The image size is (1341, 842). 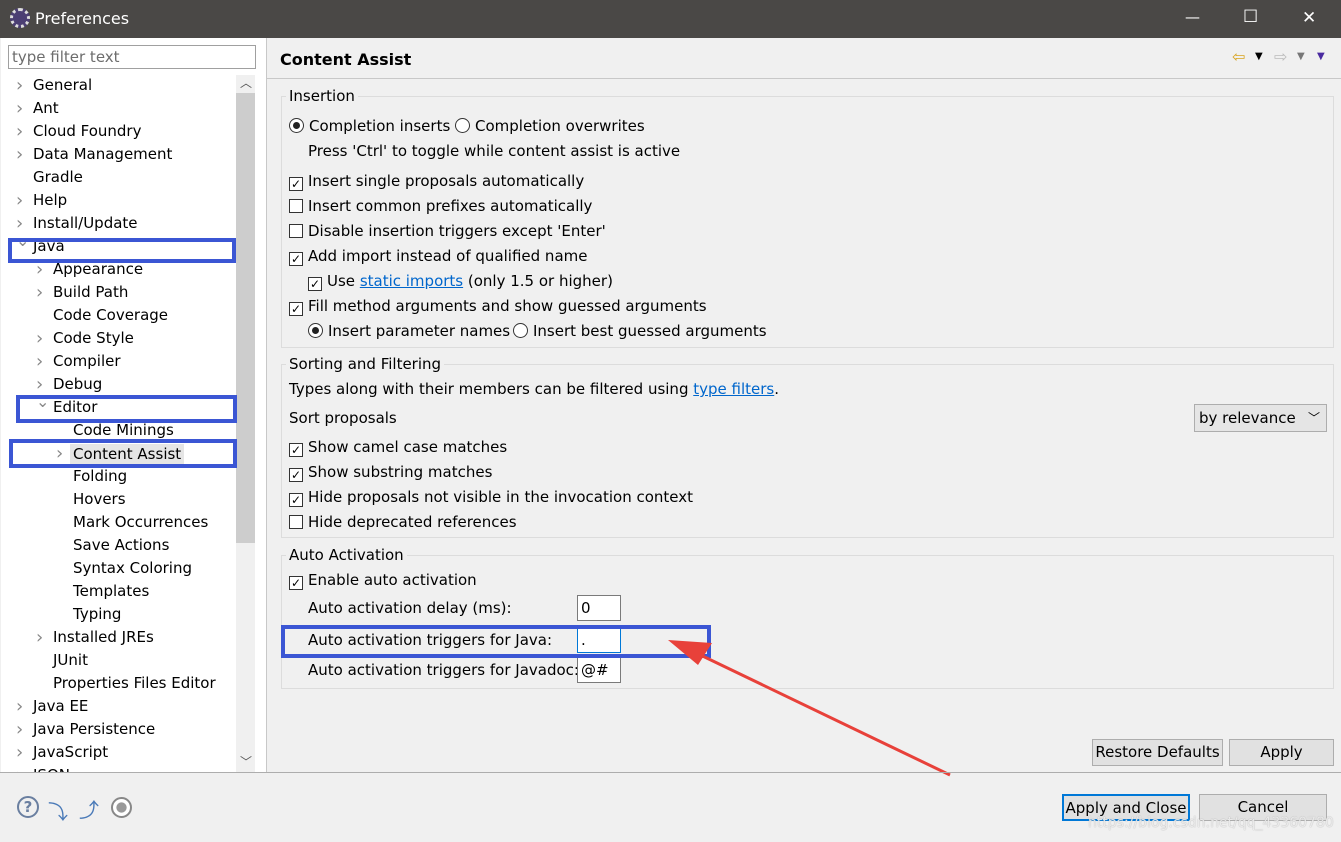 I want to click on apply-button: Apply, so click(x=1281, y=752).